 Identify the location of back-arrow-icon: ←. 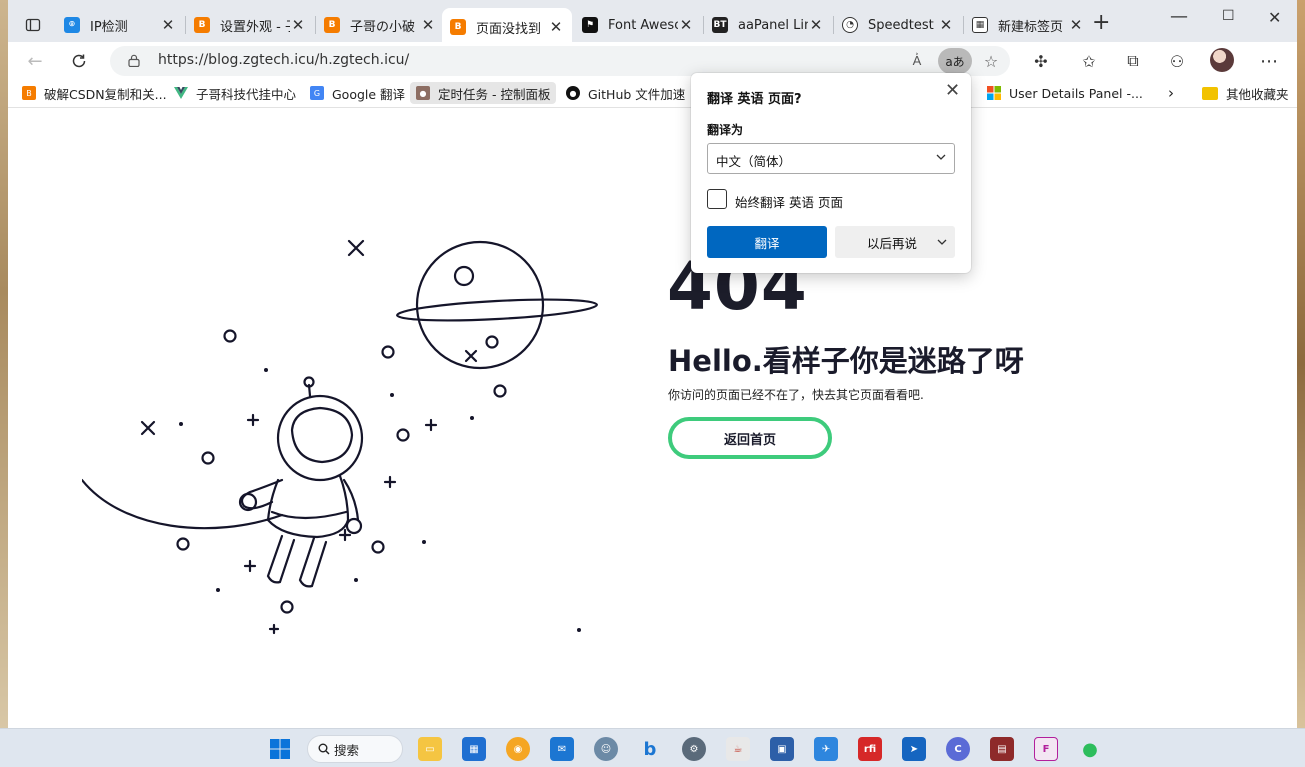
(35, 61).